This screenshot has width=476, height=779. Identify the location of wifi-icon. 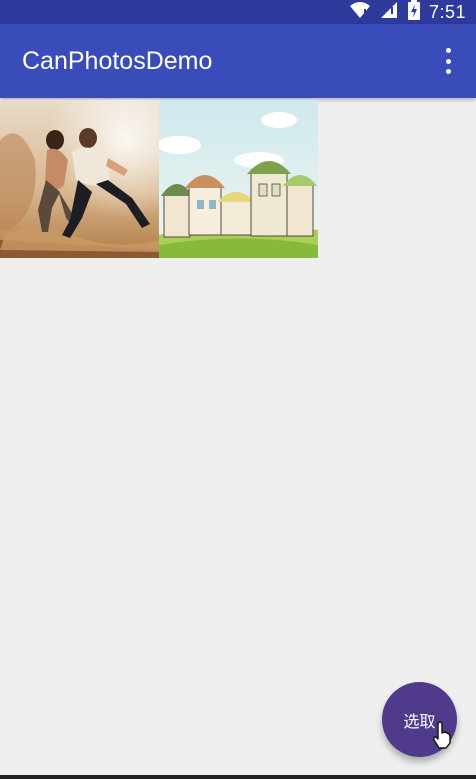
(360, 12).